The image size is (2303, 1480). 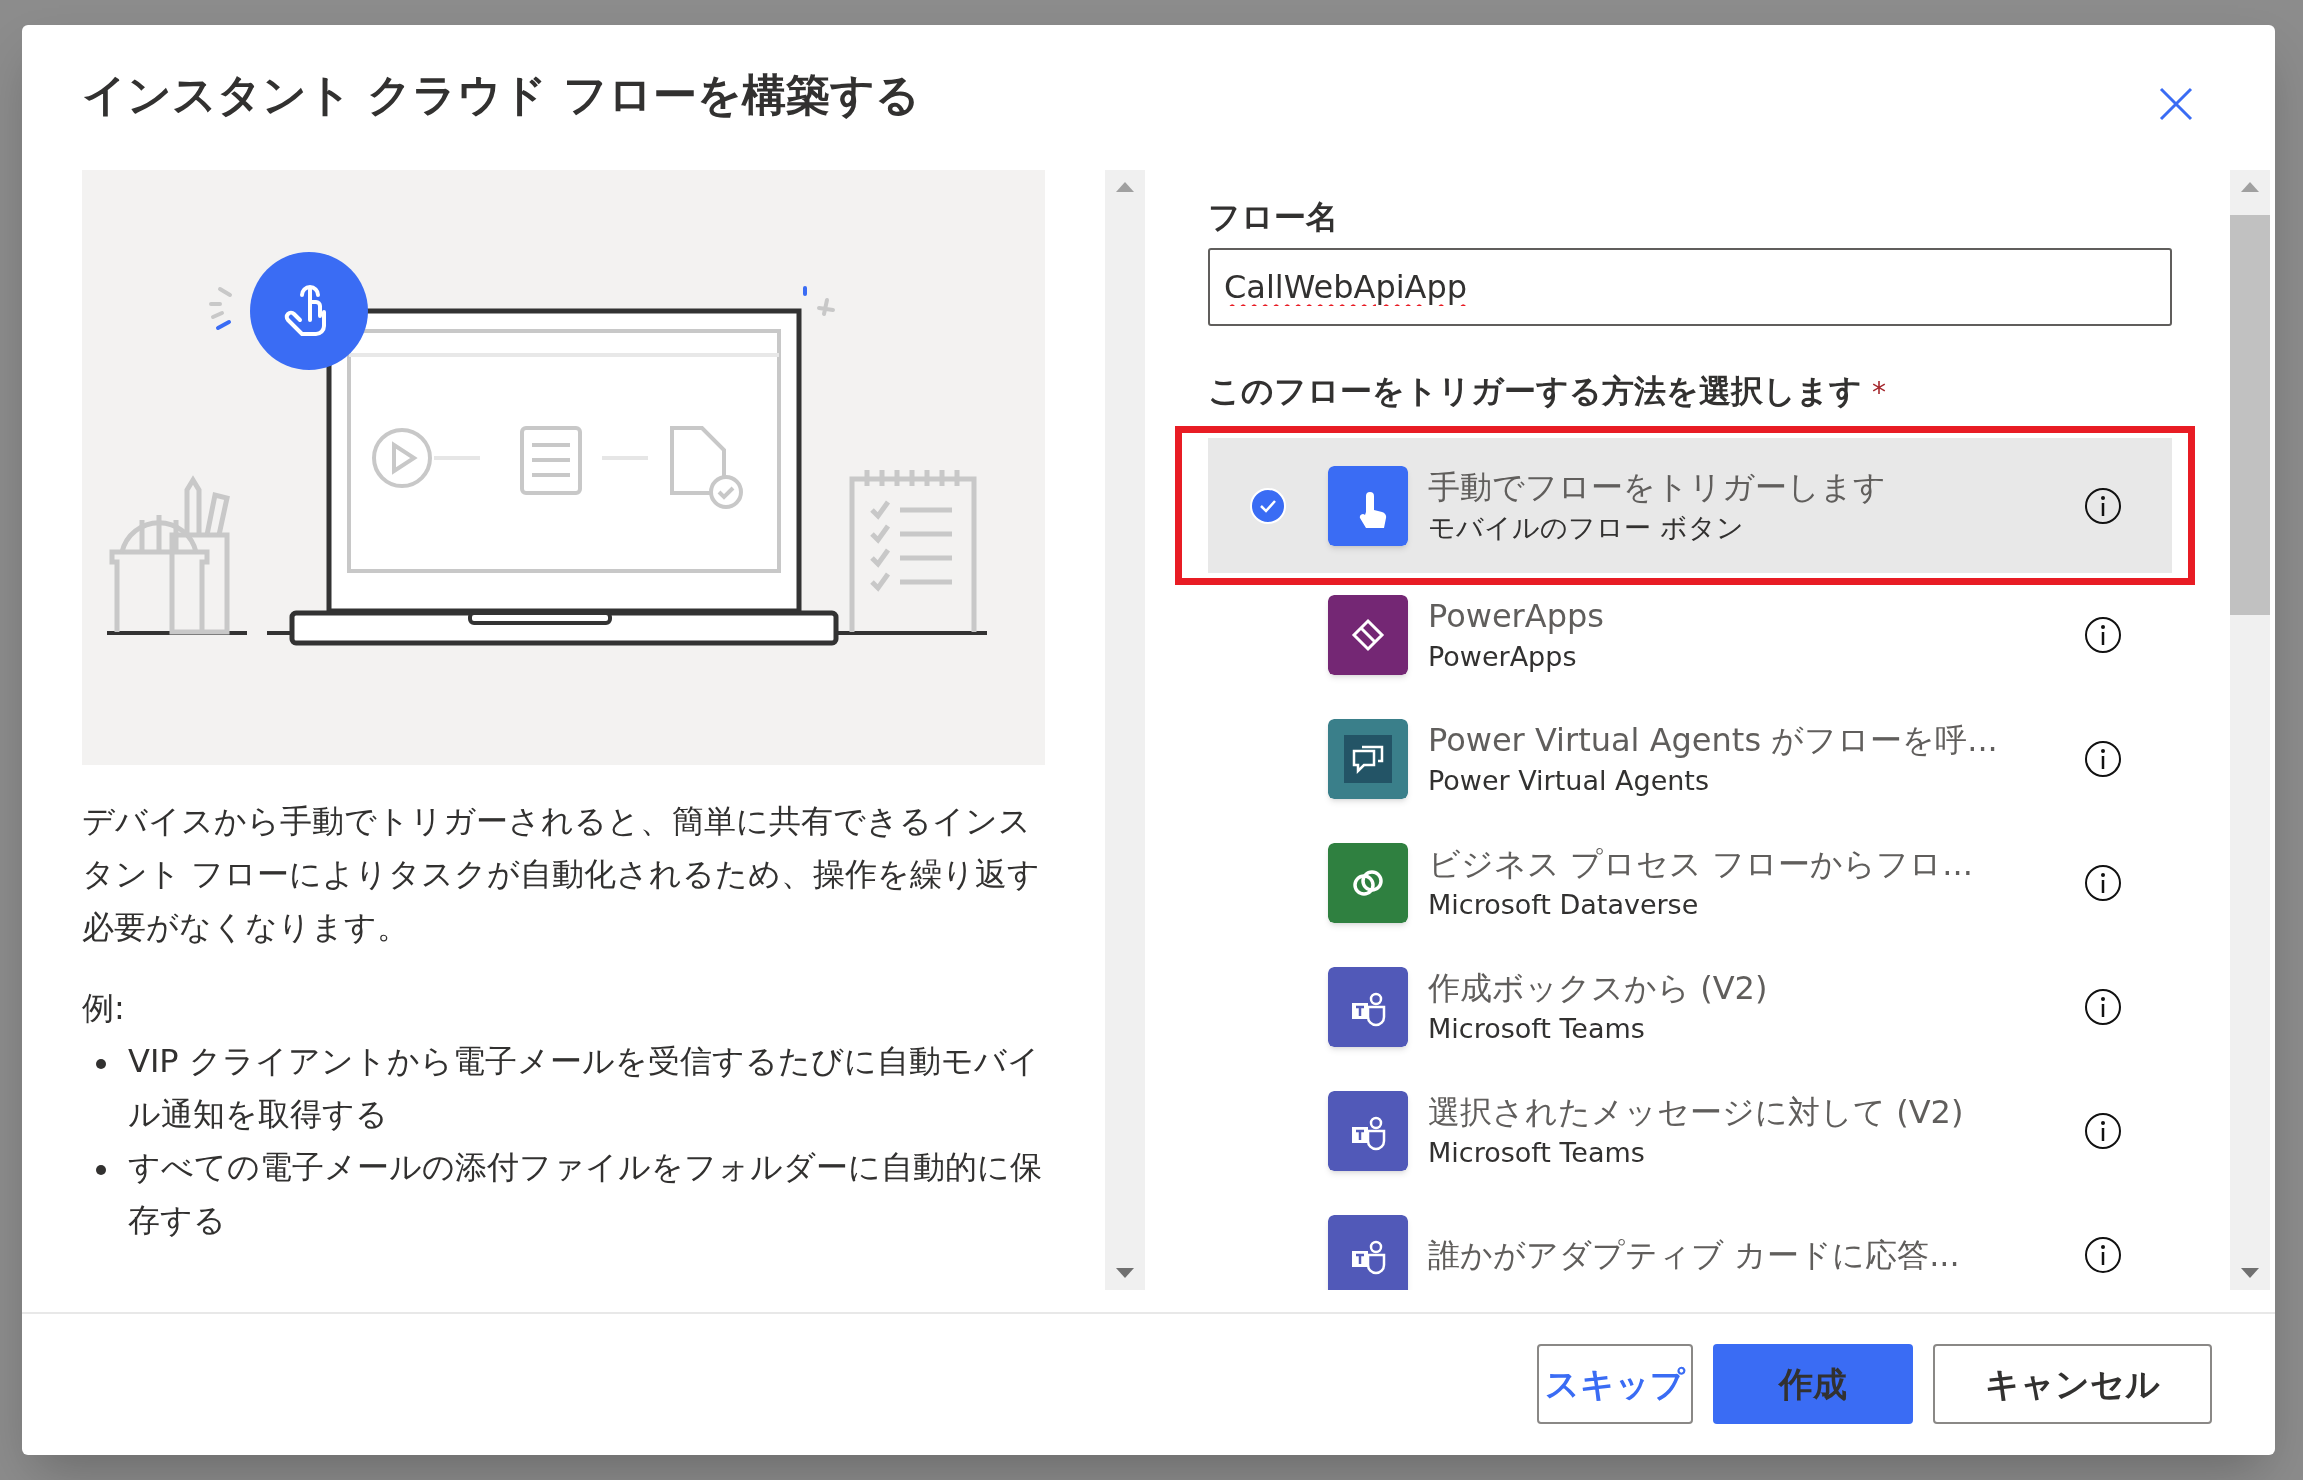 I want to click on trigger-subtitle: PowerApps, so click(x=1503, y=657).